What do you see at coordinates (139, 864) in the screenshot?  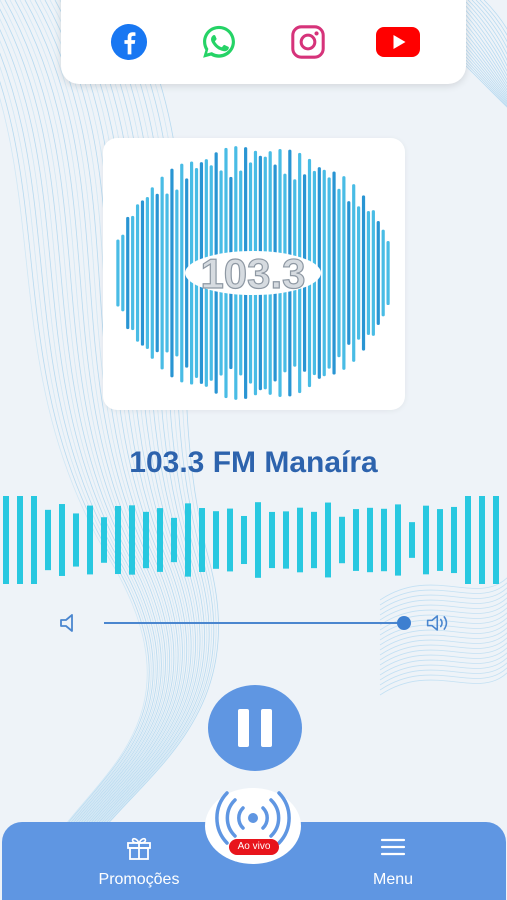 I see `nav-promocoes: Promoções` at bounding box center [139, 864].